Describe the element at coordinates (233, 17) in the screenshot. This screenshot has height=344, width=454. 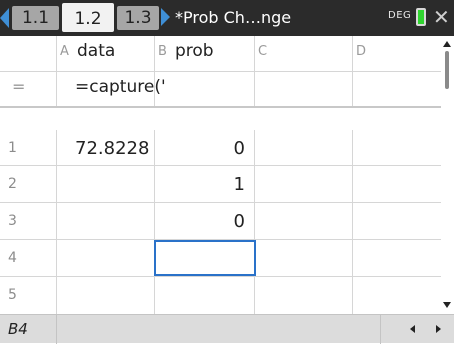
I see `document-title: *Prob Ch…nge` at that location.